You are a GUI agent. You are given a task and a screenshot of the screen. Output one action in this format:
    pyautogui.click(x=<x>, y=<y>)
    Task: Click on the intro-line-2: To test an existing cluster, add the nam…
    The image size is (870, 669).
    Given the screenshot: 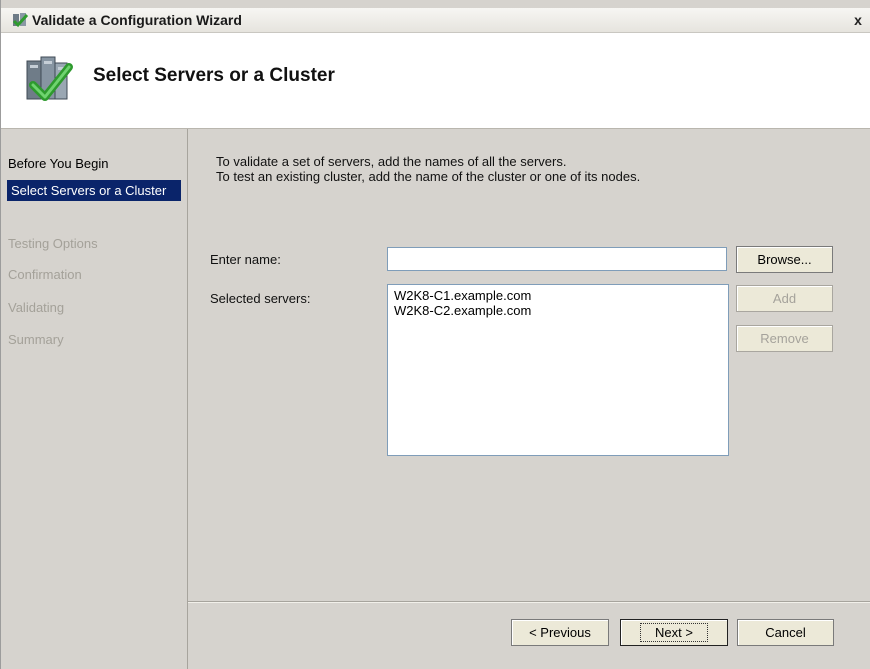 What is the action you would take?
    pyautogui.click(x=428, y=176)
    